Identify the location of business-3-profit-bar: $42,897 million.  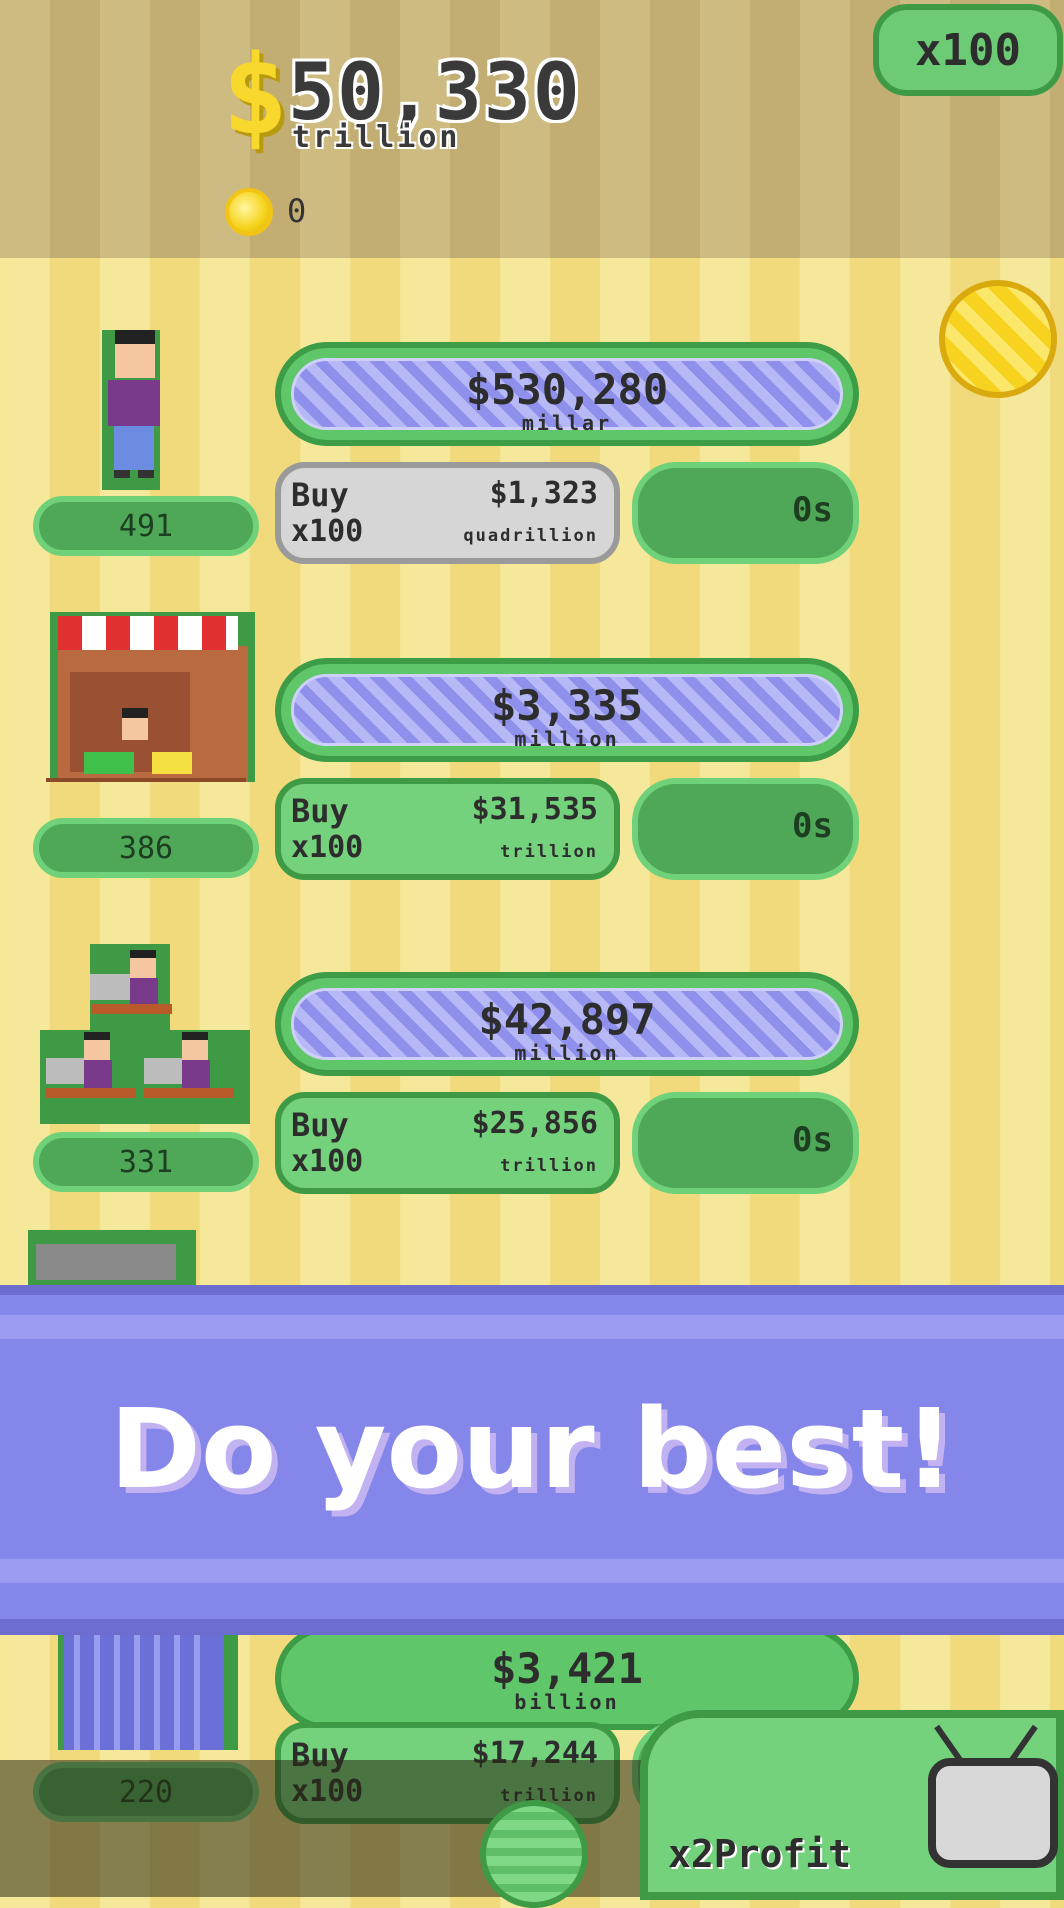
(567, 1024).